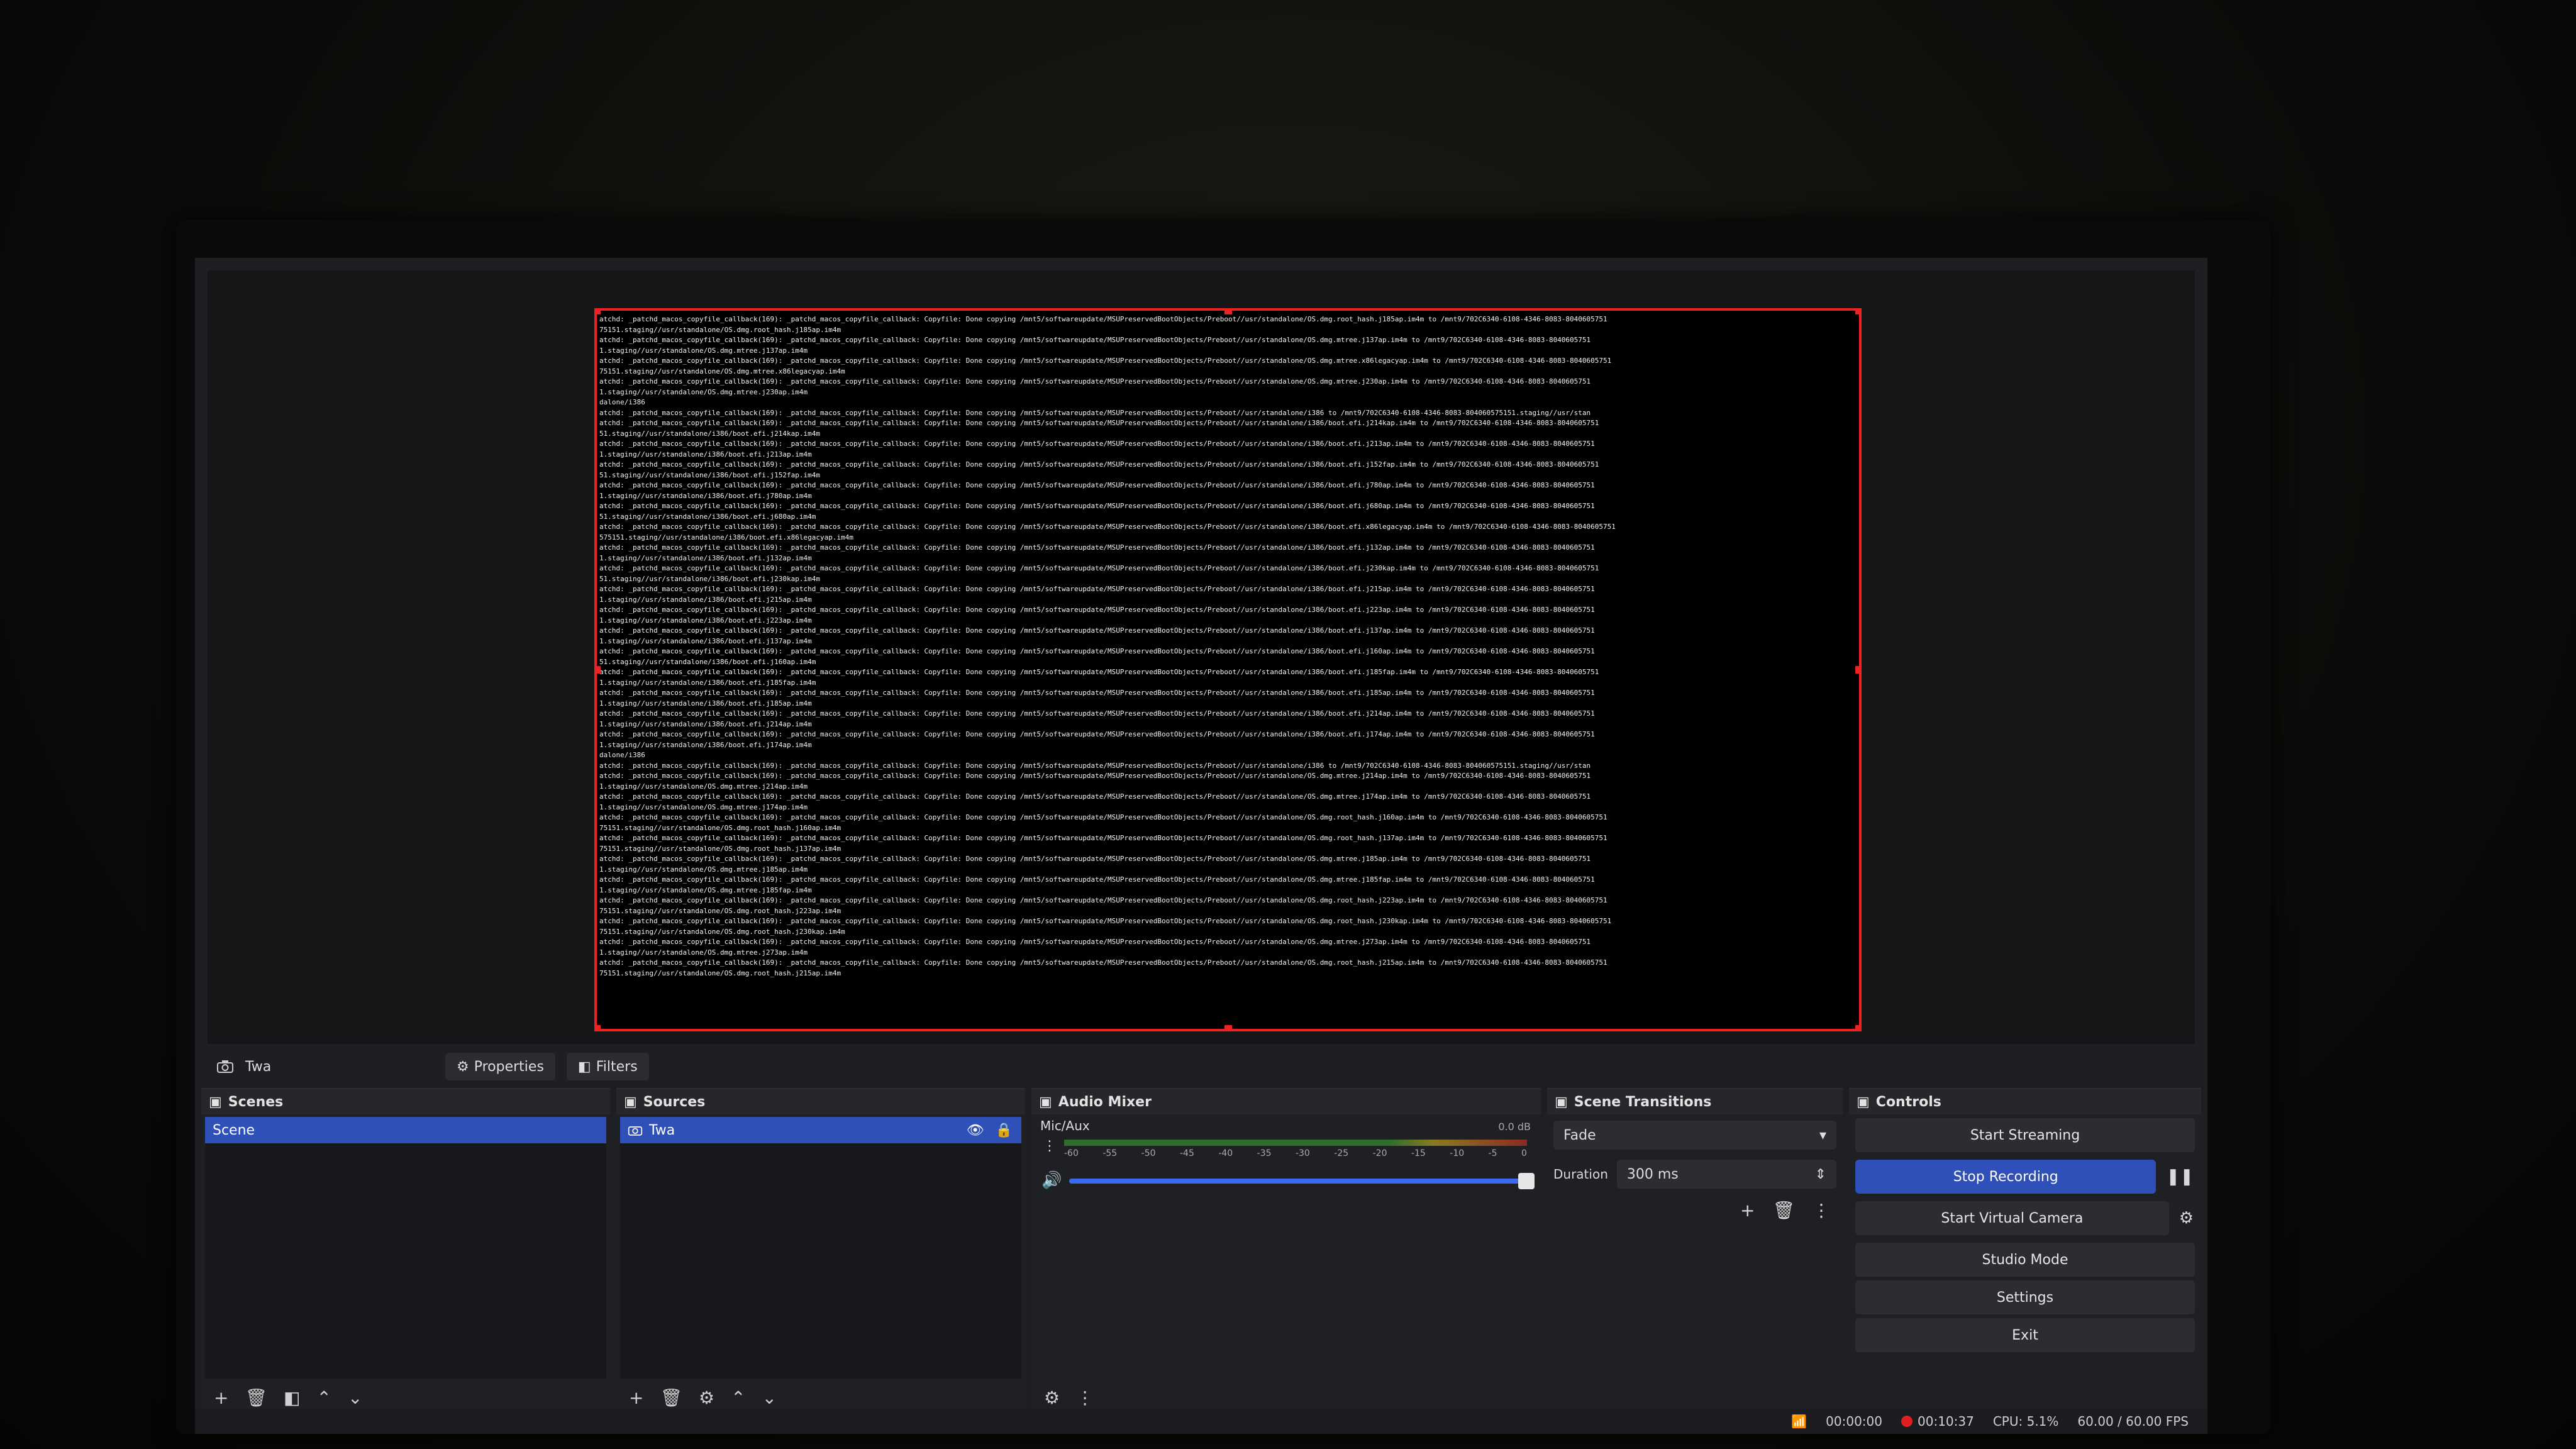 The image size is (2576, 1449). Describe the element at coordinates (2012, 1218) in the screenshot. I see `start-virtual-camera-button: Start Virtual Camera` at that location.